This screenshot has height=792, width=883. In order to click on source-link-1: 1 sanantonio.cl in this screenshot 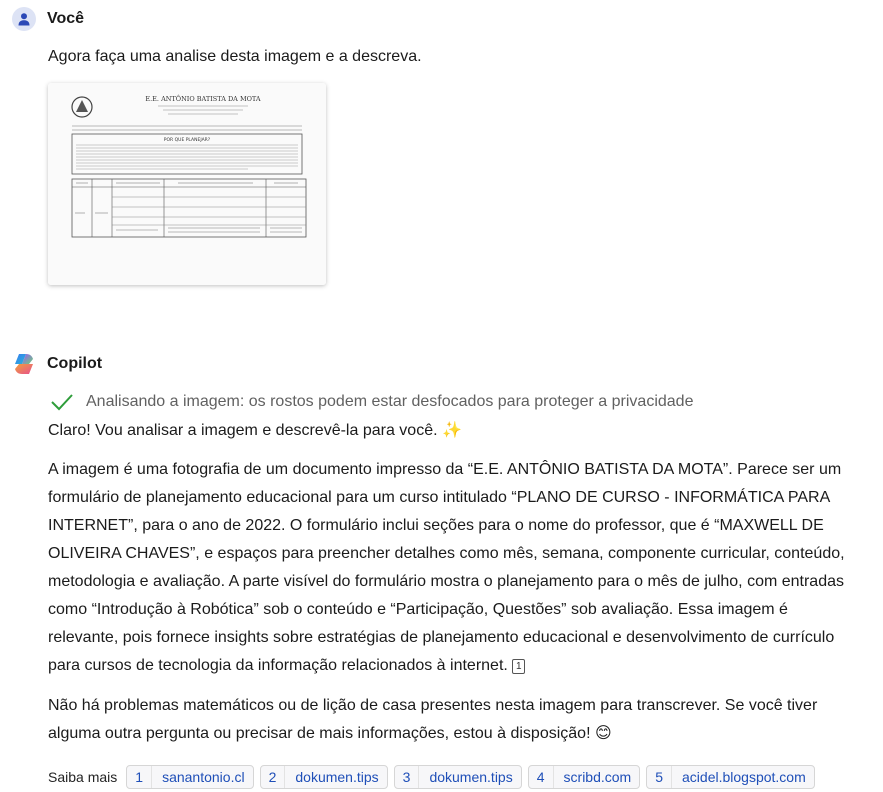, I will do `click(190, 777)`.